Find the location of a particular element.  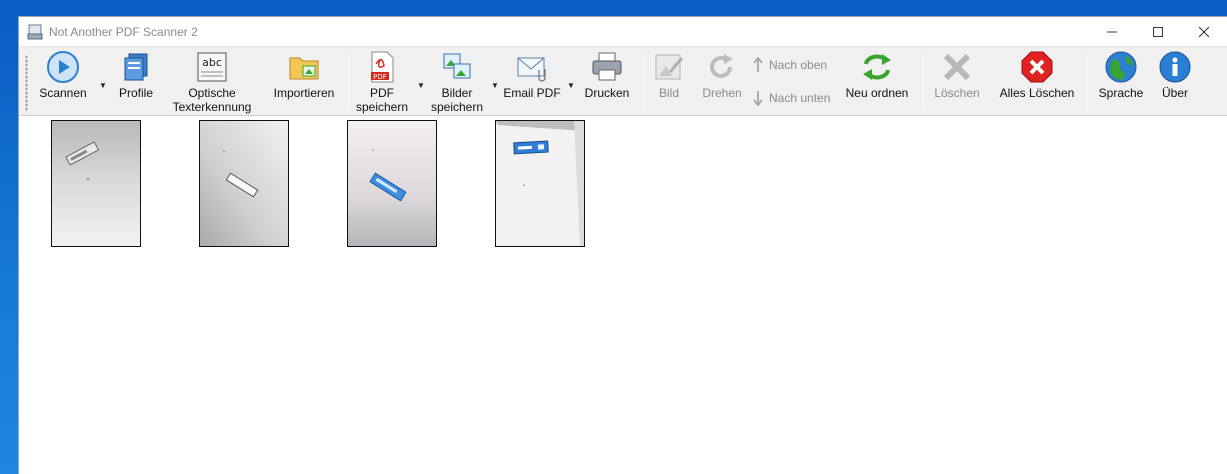

move-up-button: Nach oben is located at coordinates (790, 65).